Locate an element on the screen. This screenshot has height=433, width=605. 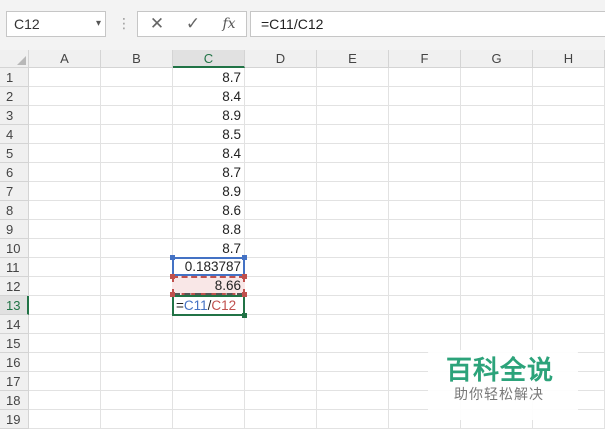
cell-e17 is located at coordinates (353, 381).